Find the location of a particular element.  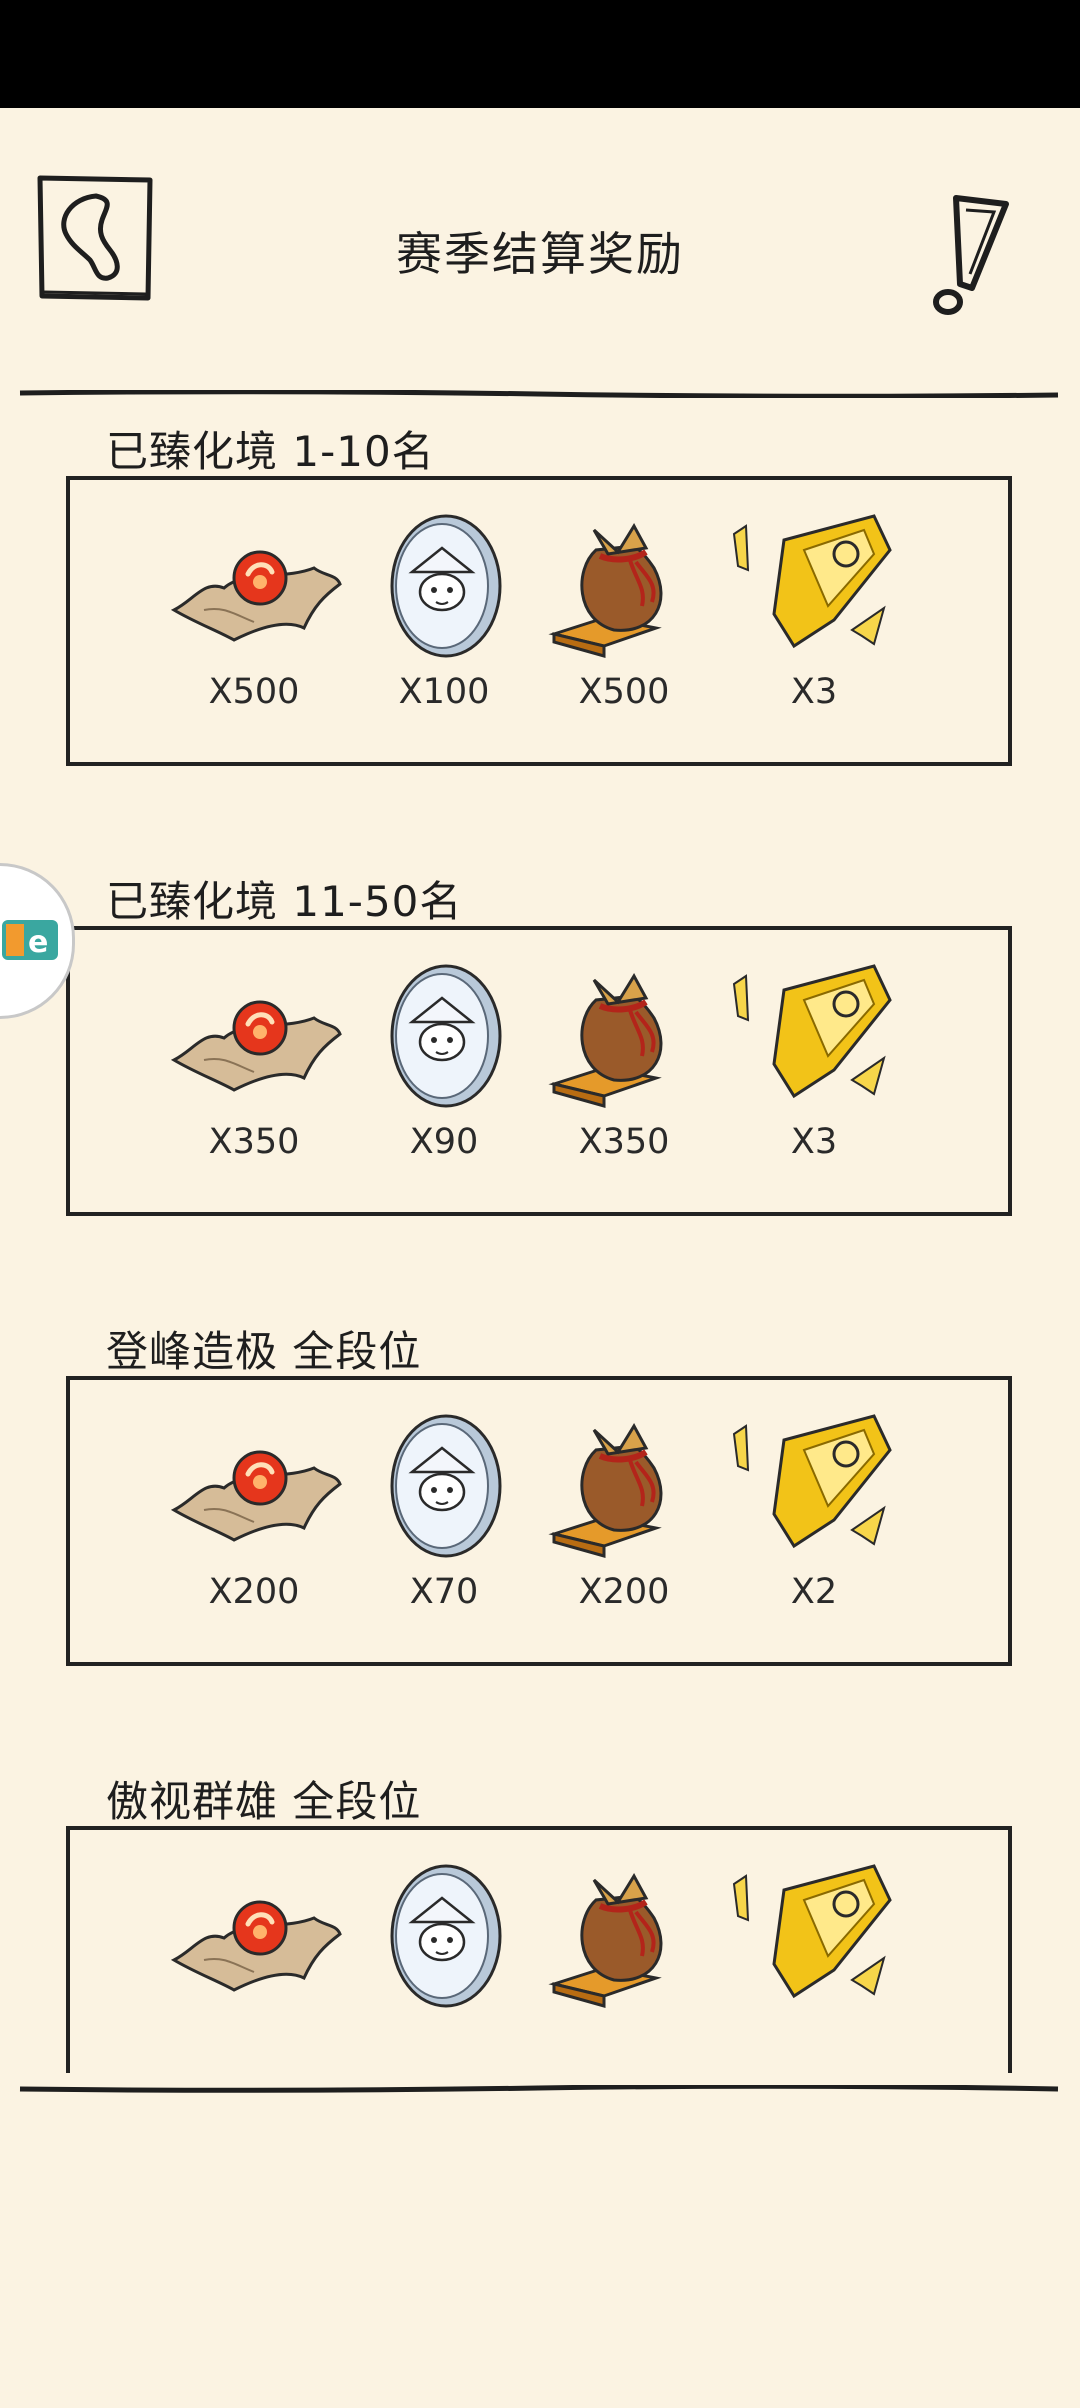

tier-title: 傲视群雄 全段位 is located at coordinates (264, 1801).